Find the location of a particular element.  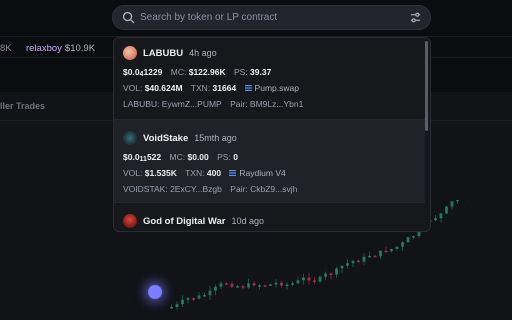

txn-count: 400 is located at coordinates (214, 173).